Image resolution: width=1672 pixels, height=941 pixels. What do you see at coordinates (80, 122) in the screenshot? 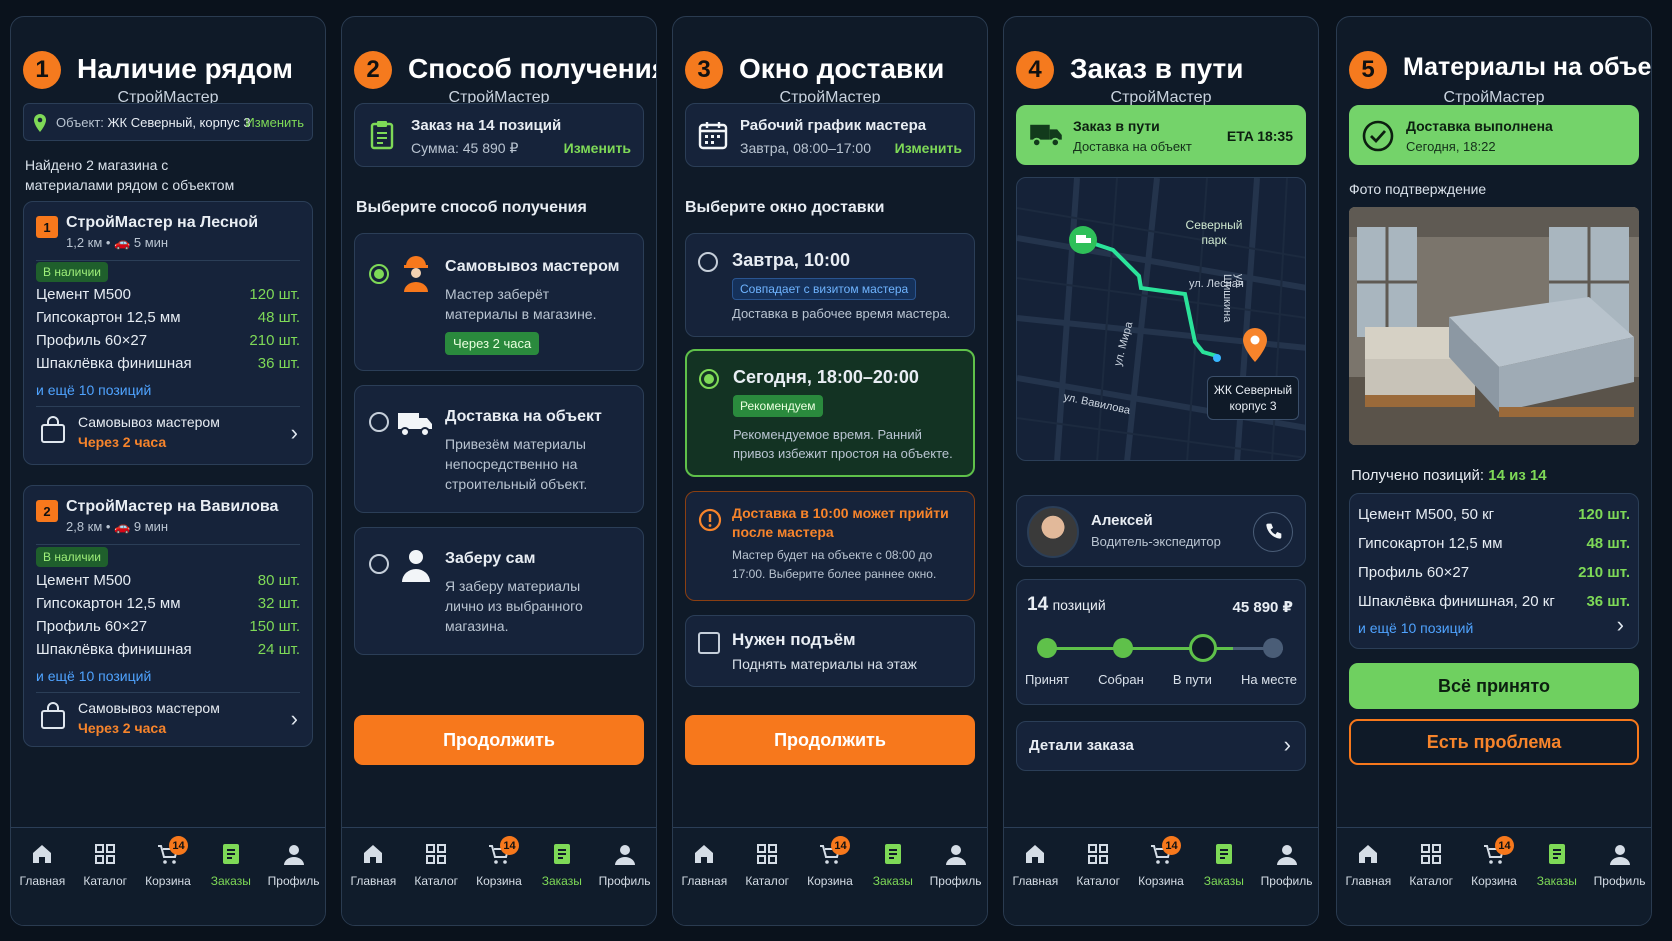
I see `object-prefix: Объект:` at bounding box center [80, 122].